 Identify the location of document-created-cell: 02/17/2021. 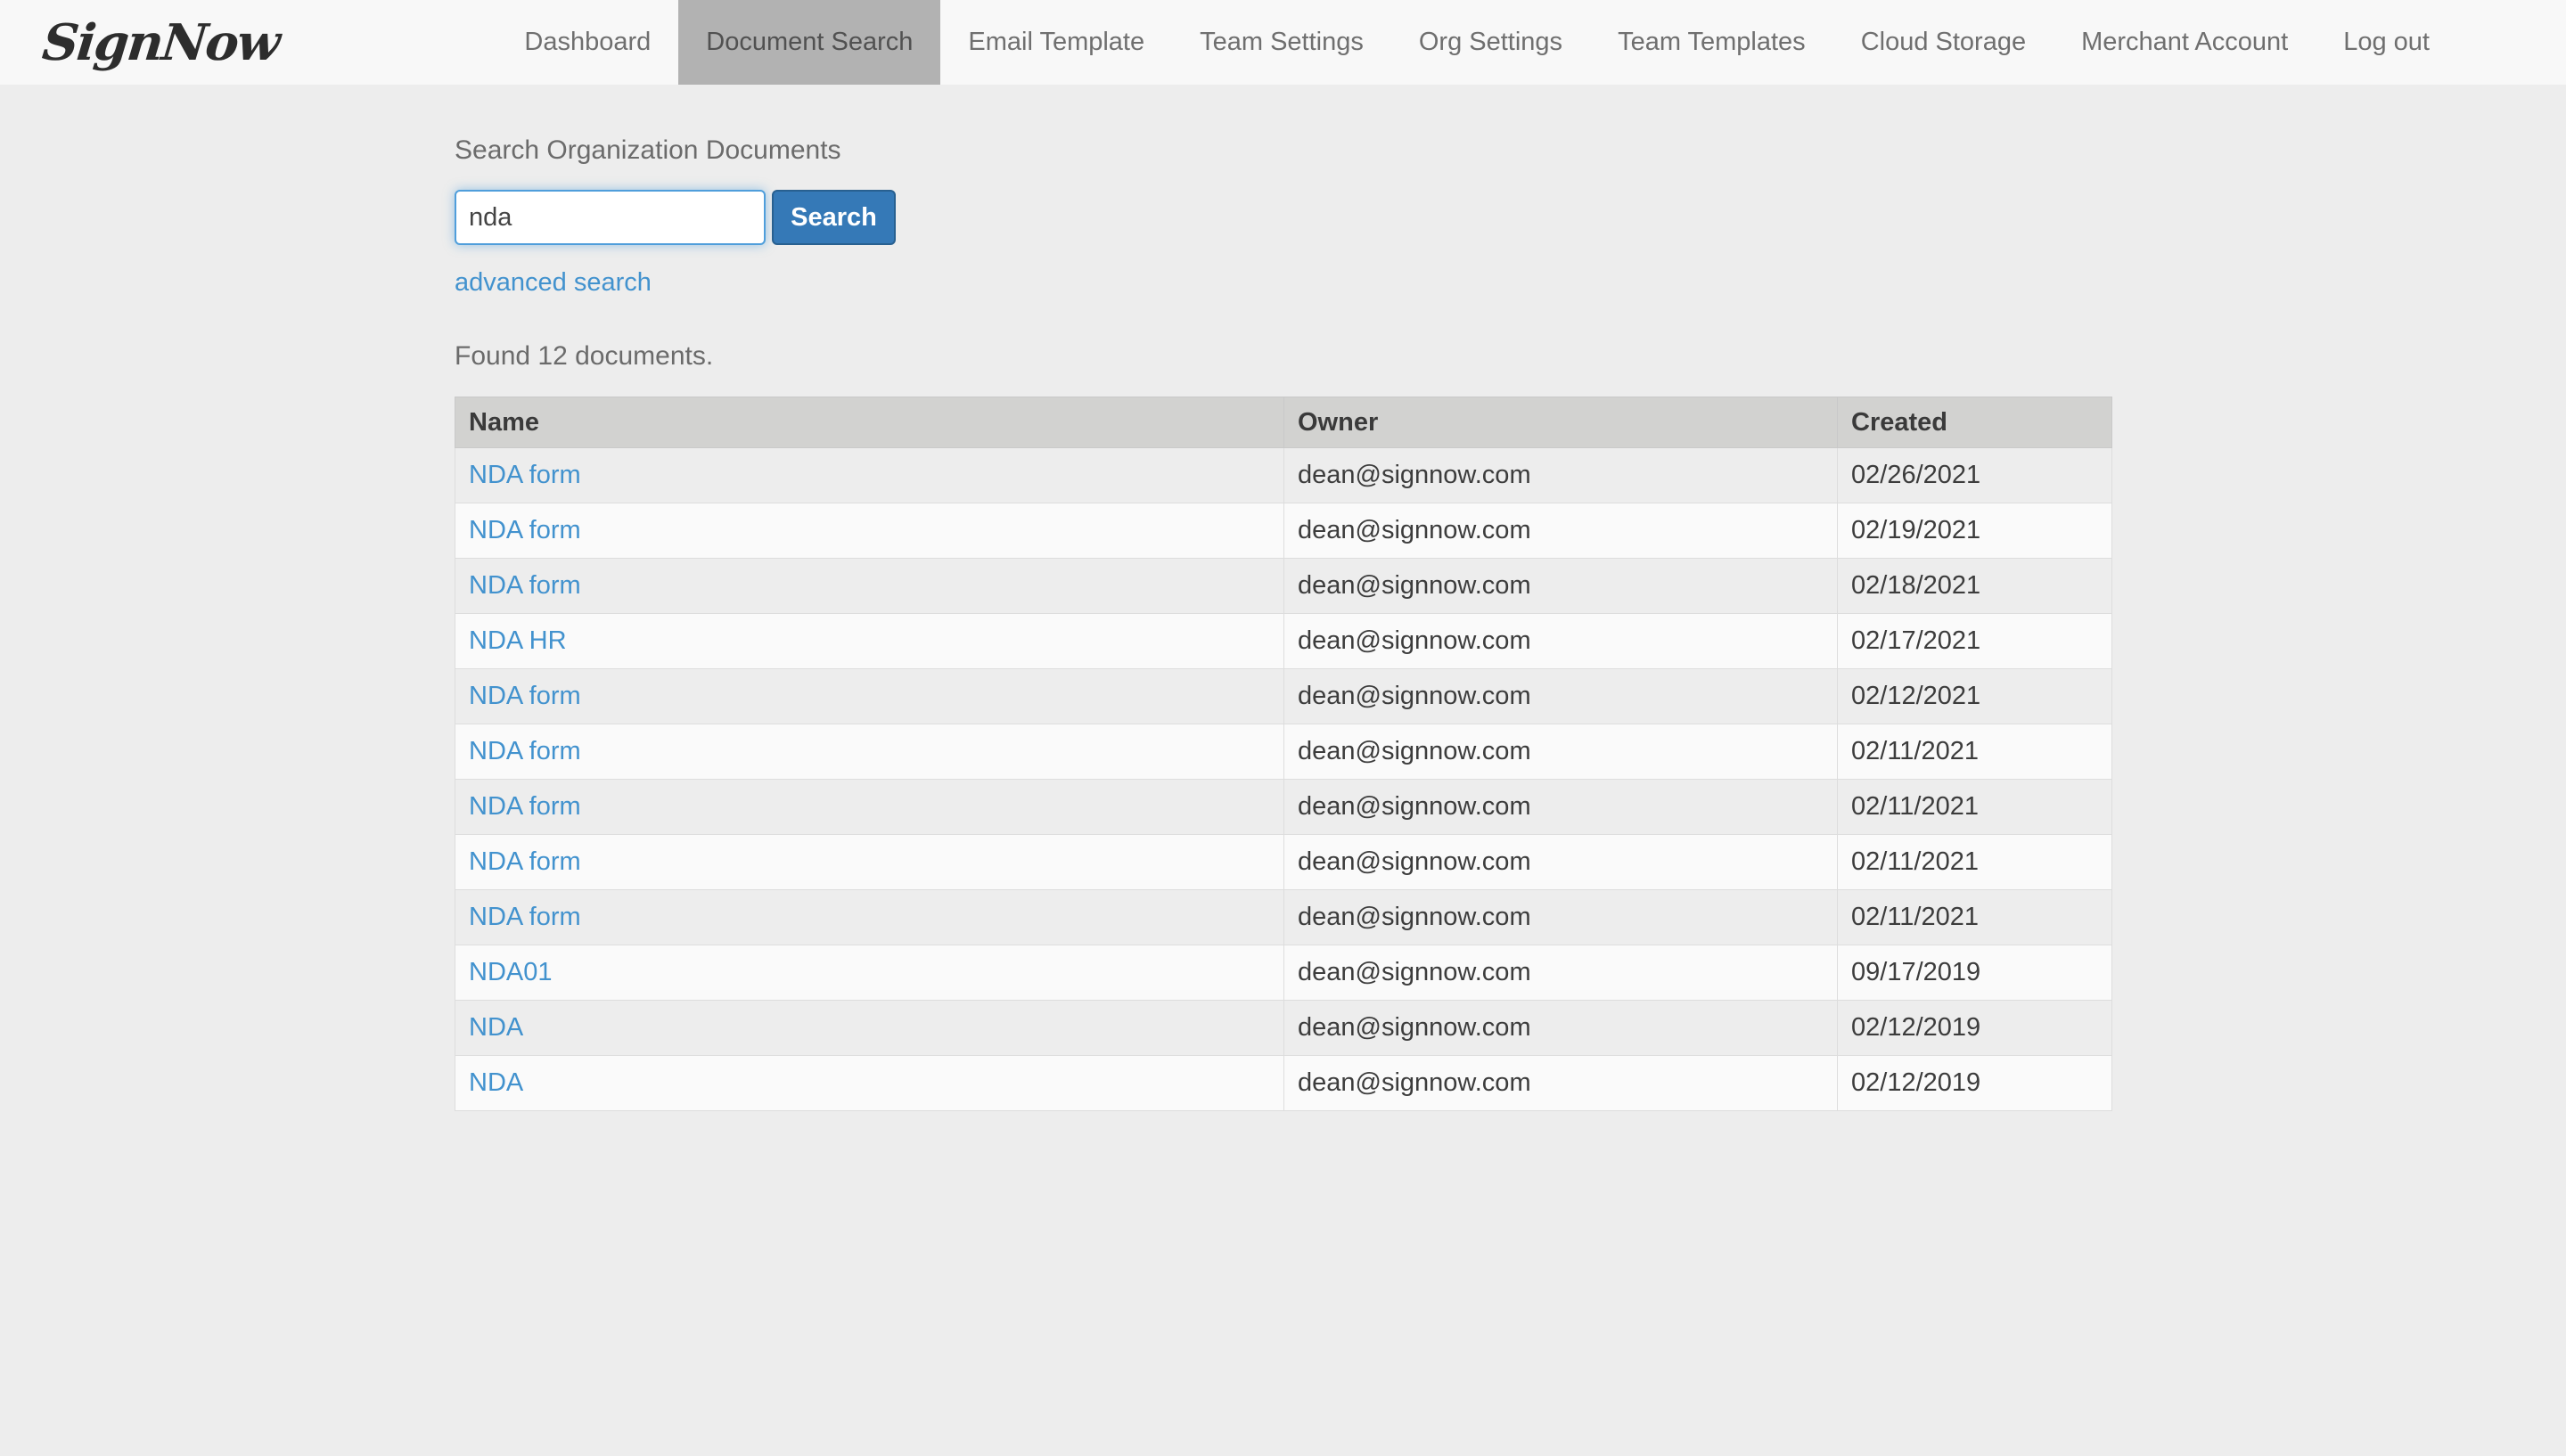
(1974, 641).